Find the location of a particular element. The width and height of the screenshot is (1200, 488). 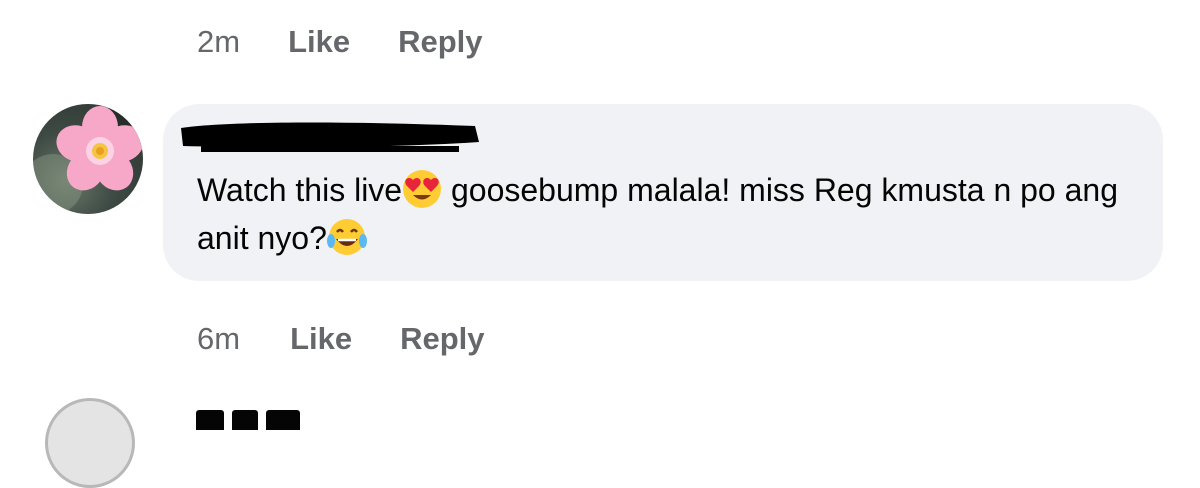

previous-comment-actions: 2m Like Reply is located at coordinates (340, 42).